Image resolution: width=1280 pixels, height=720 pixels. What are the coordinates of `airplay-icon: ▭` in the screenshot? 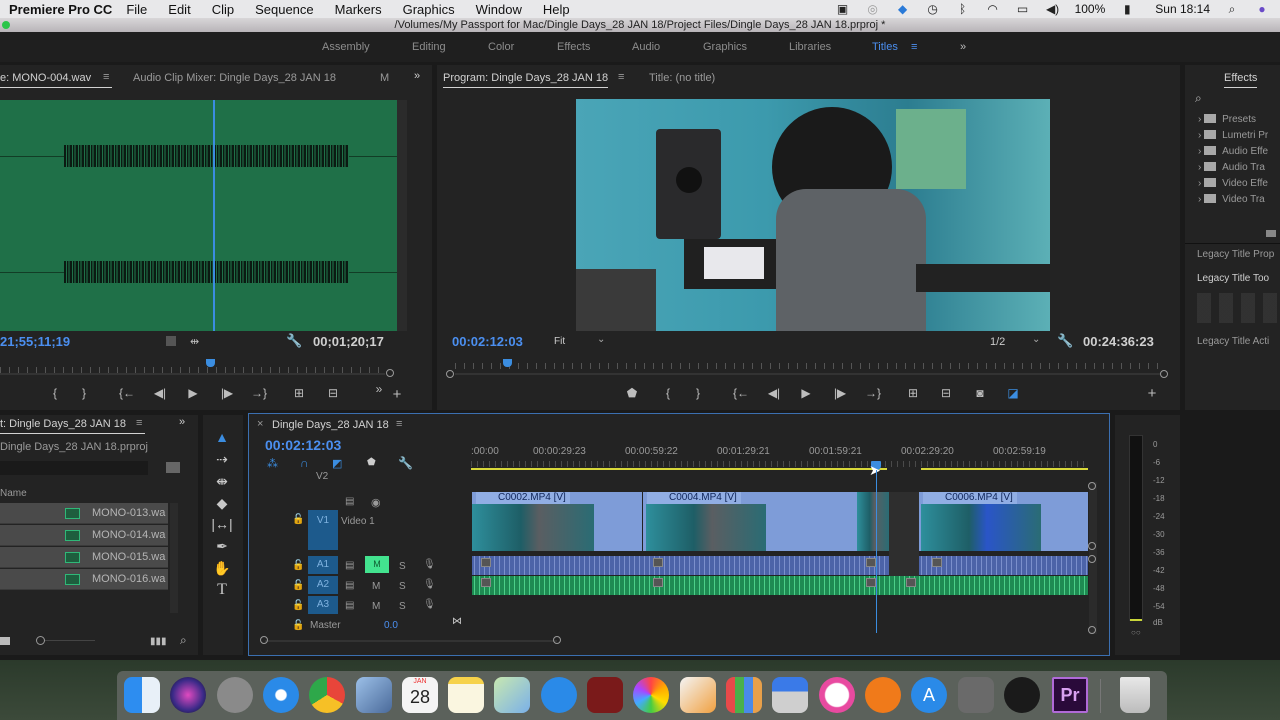 It's located at (1023, 9).